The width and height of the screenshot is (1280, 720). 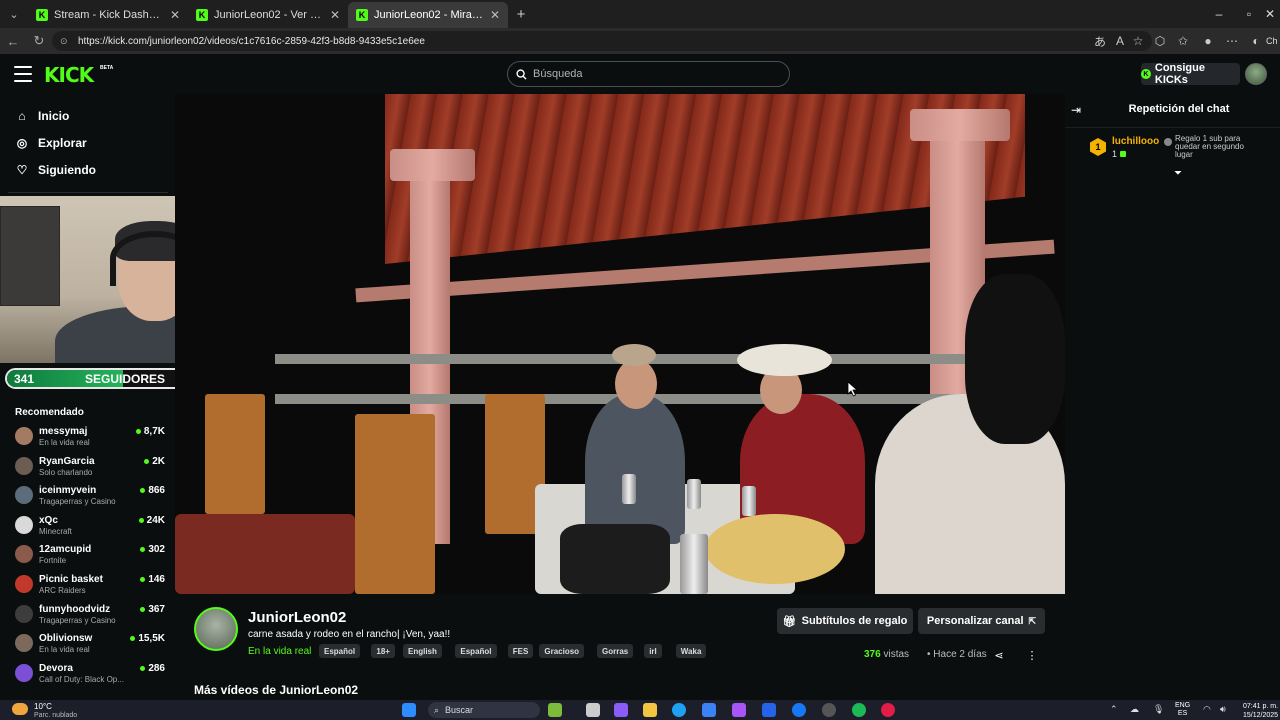 What do you see at coordinates (39, 41) in the screenshot?
I see `reload-icon: ↻` at bounding box center [39, 41].